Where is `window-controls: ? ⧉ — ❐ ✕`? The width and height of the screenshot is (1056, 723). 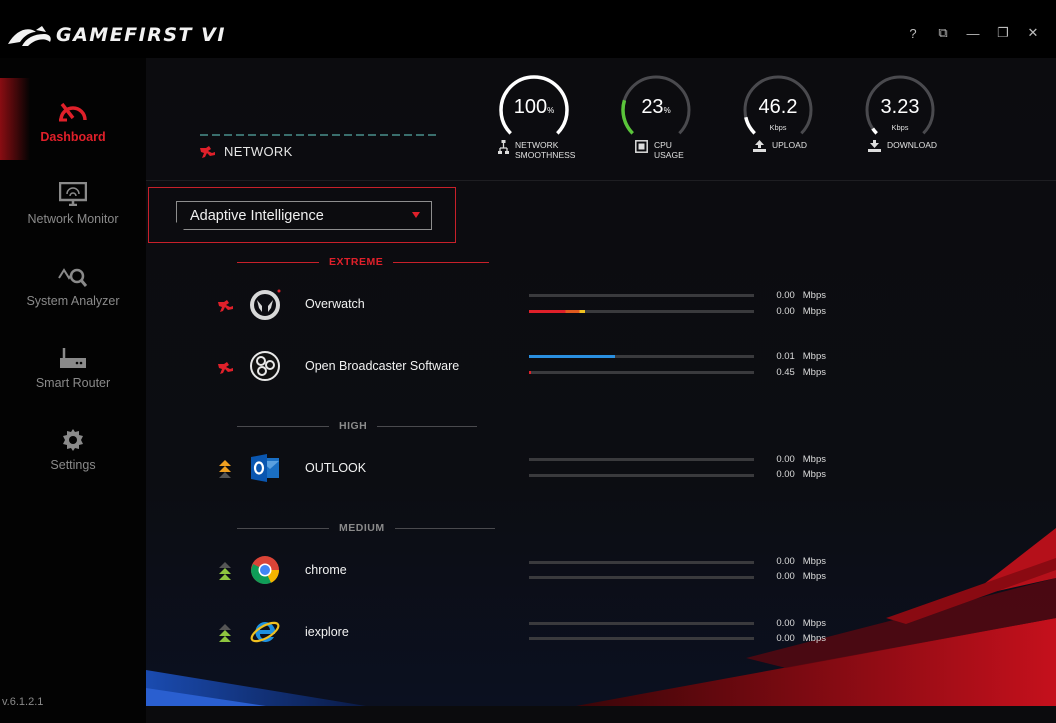
window-controls: ? ⧉ — ❐ ✕ is located at coordinates (973, 33).